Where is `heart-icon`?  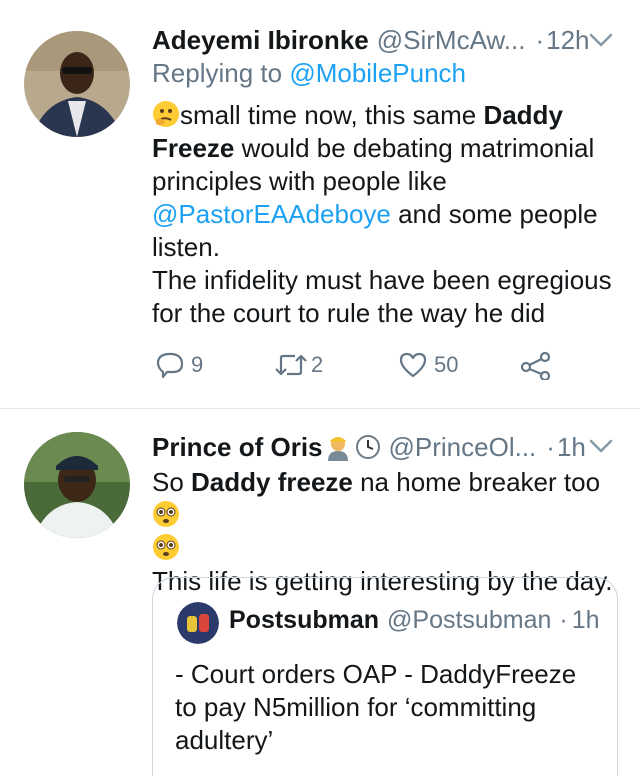 heart-icon is located at coordinates (413, 365).